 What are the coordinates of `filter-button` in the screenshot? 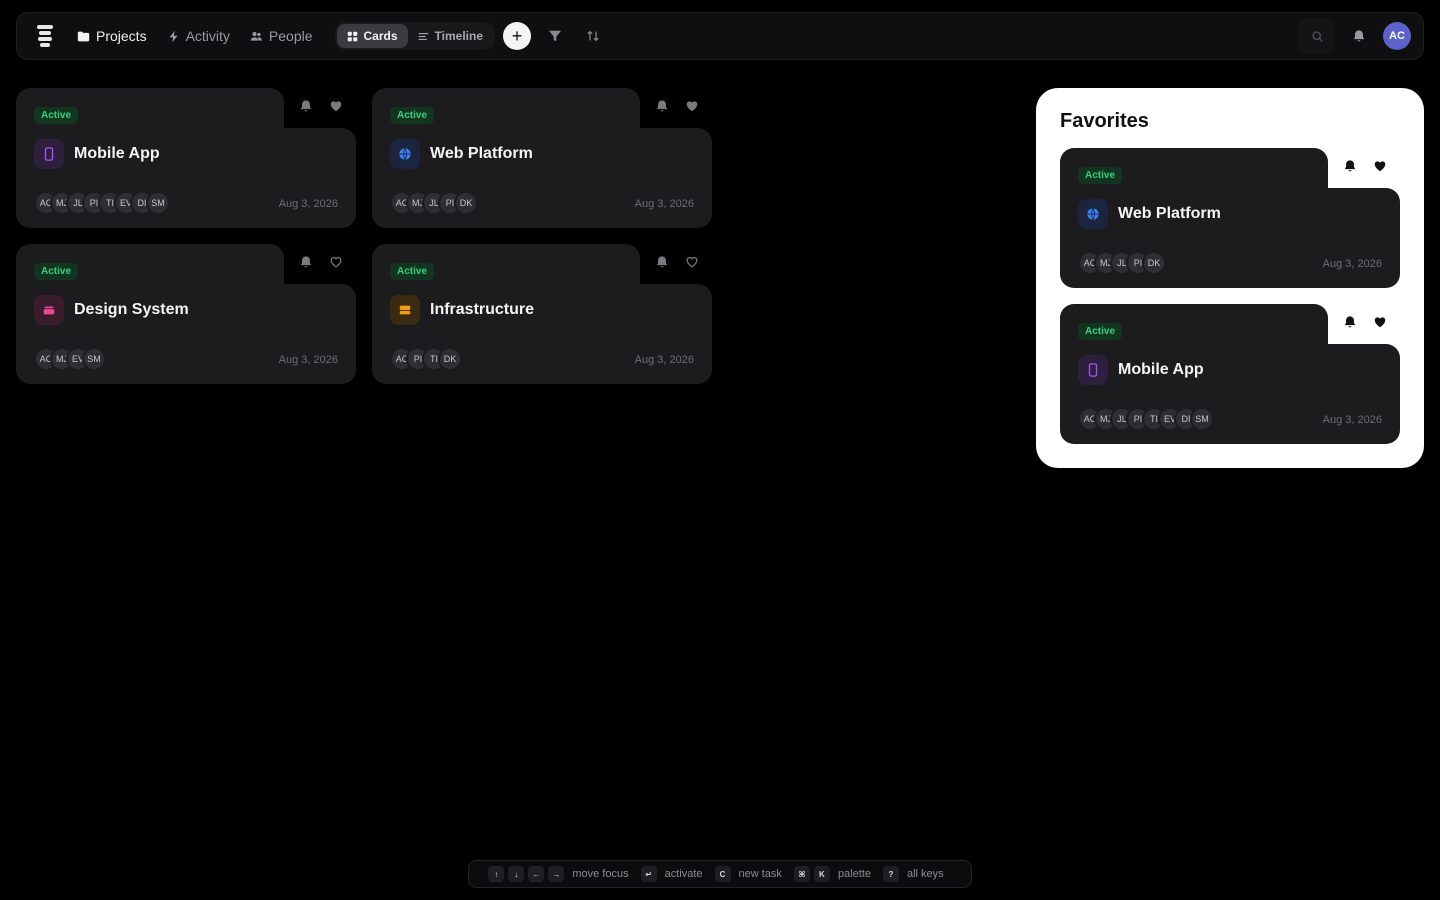 It's located at (555, 36).